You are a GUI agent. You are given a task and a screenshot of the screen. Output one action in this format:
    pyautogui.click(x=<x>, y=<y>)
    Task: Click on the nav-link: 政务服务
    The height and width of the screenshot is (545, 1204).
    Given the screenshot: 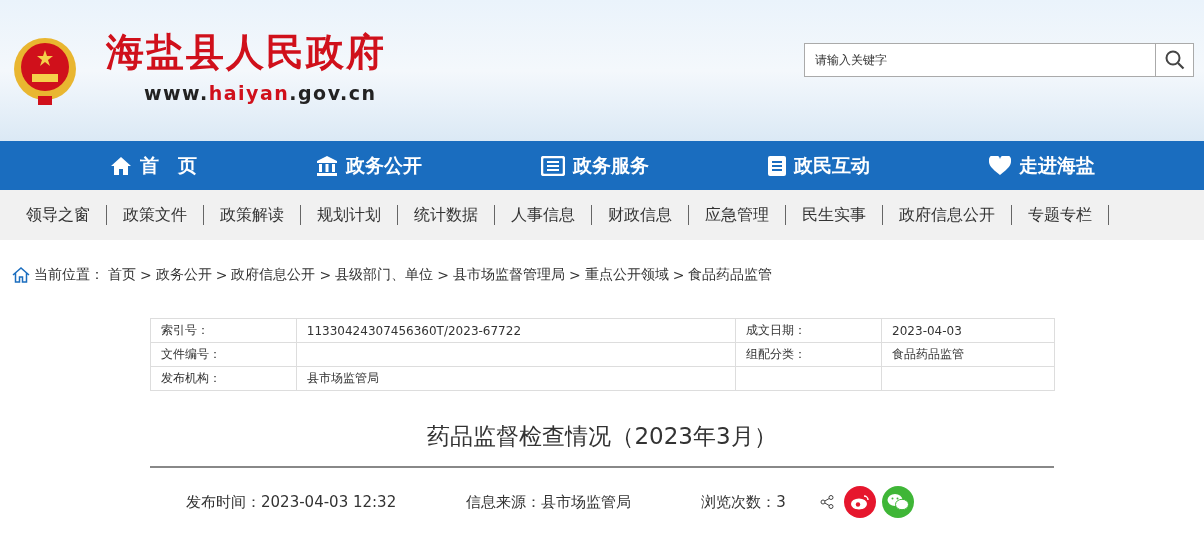 What is the action you would take?
    pyautogui.click(x=594, y=165)
    